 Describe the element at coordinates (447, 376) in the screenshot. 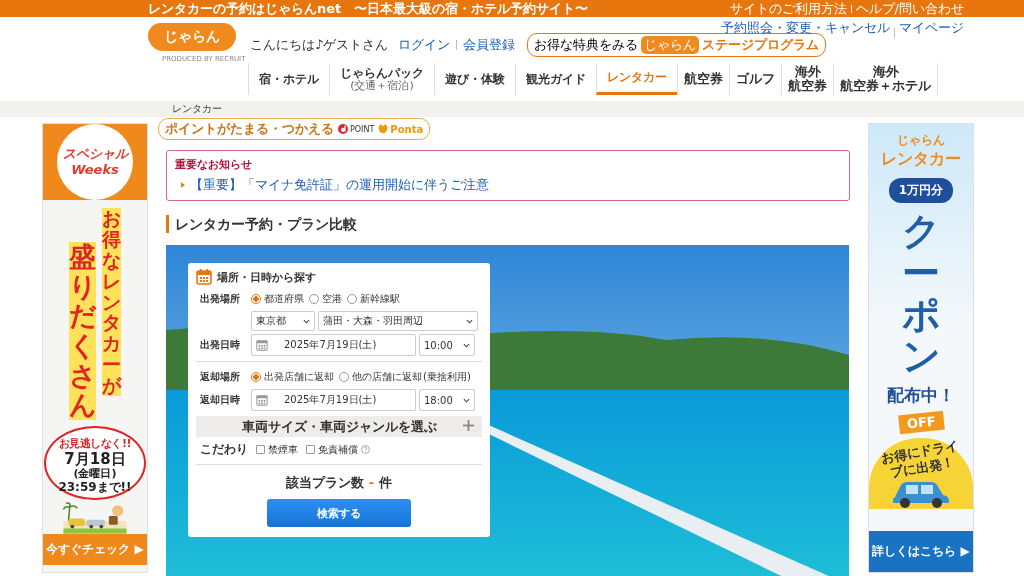

I see `option-note: (乗捨利用)` at that location.